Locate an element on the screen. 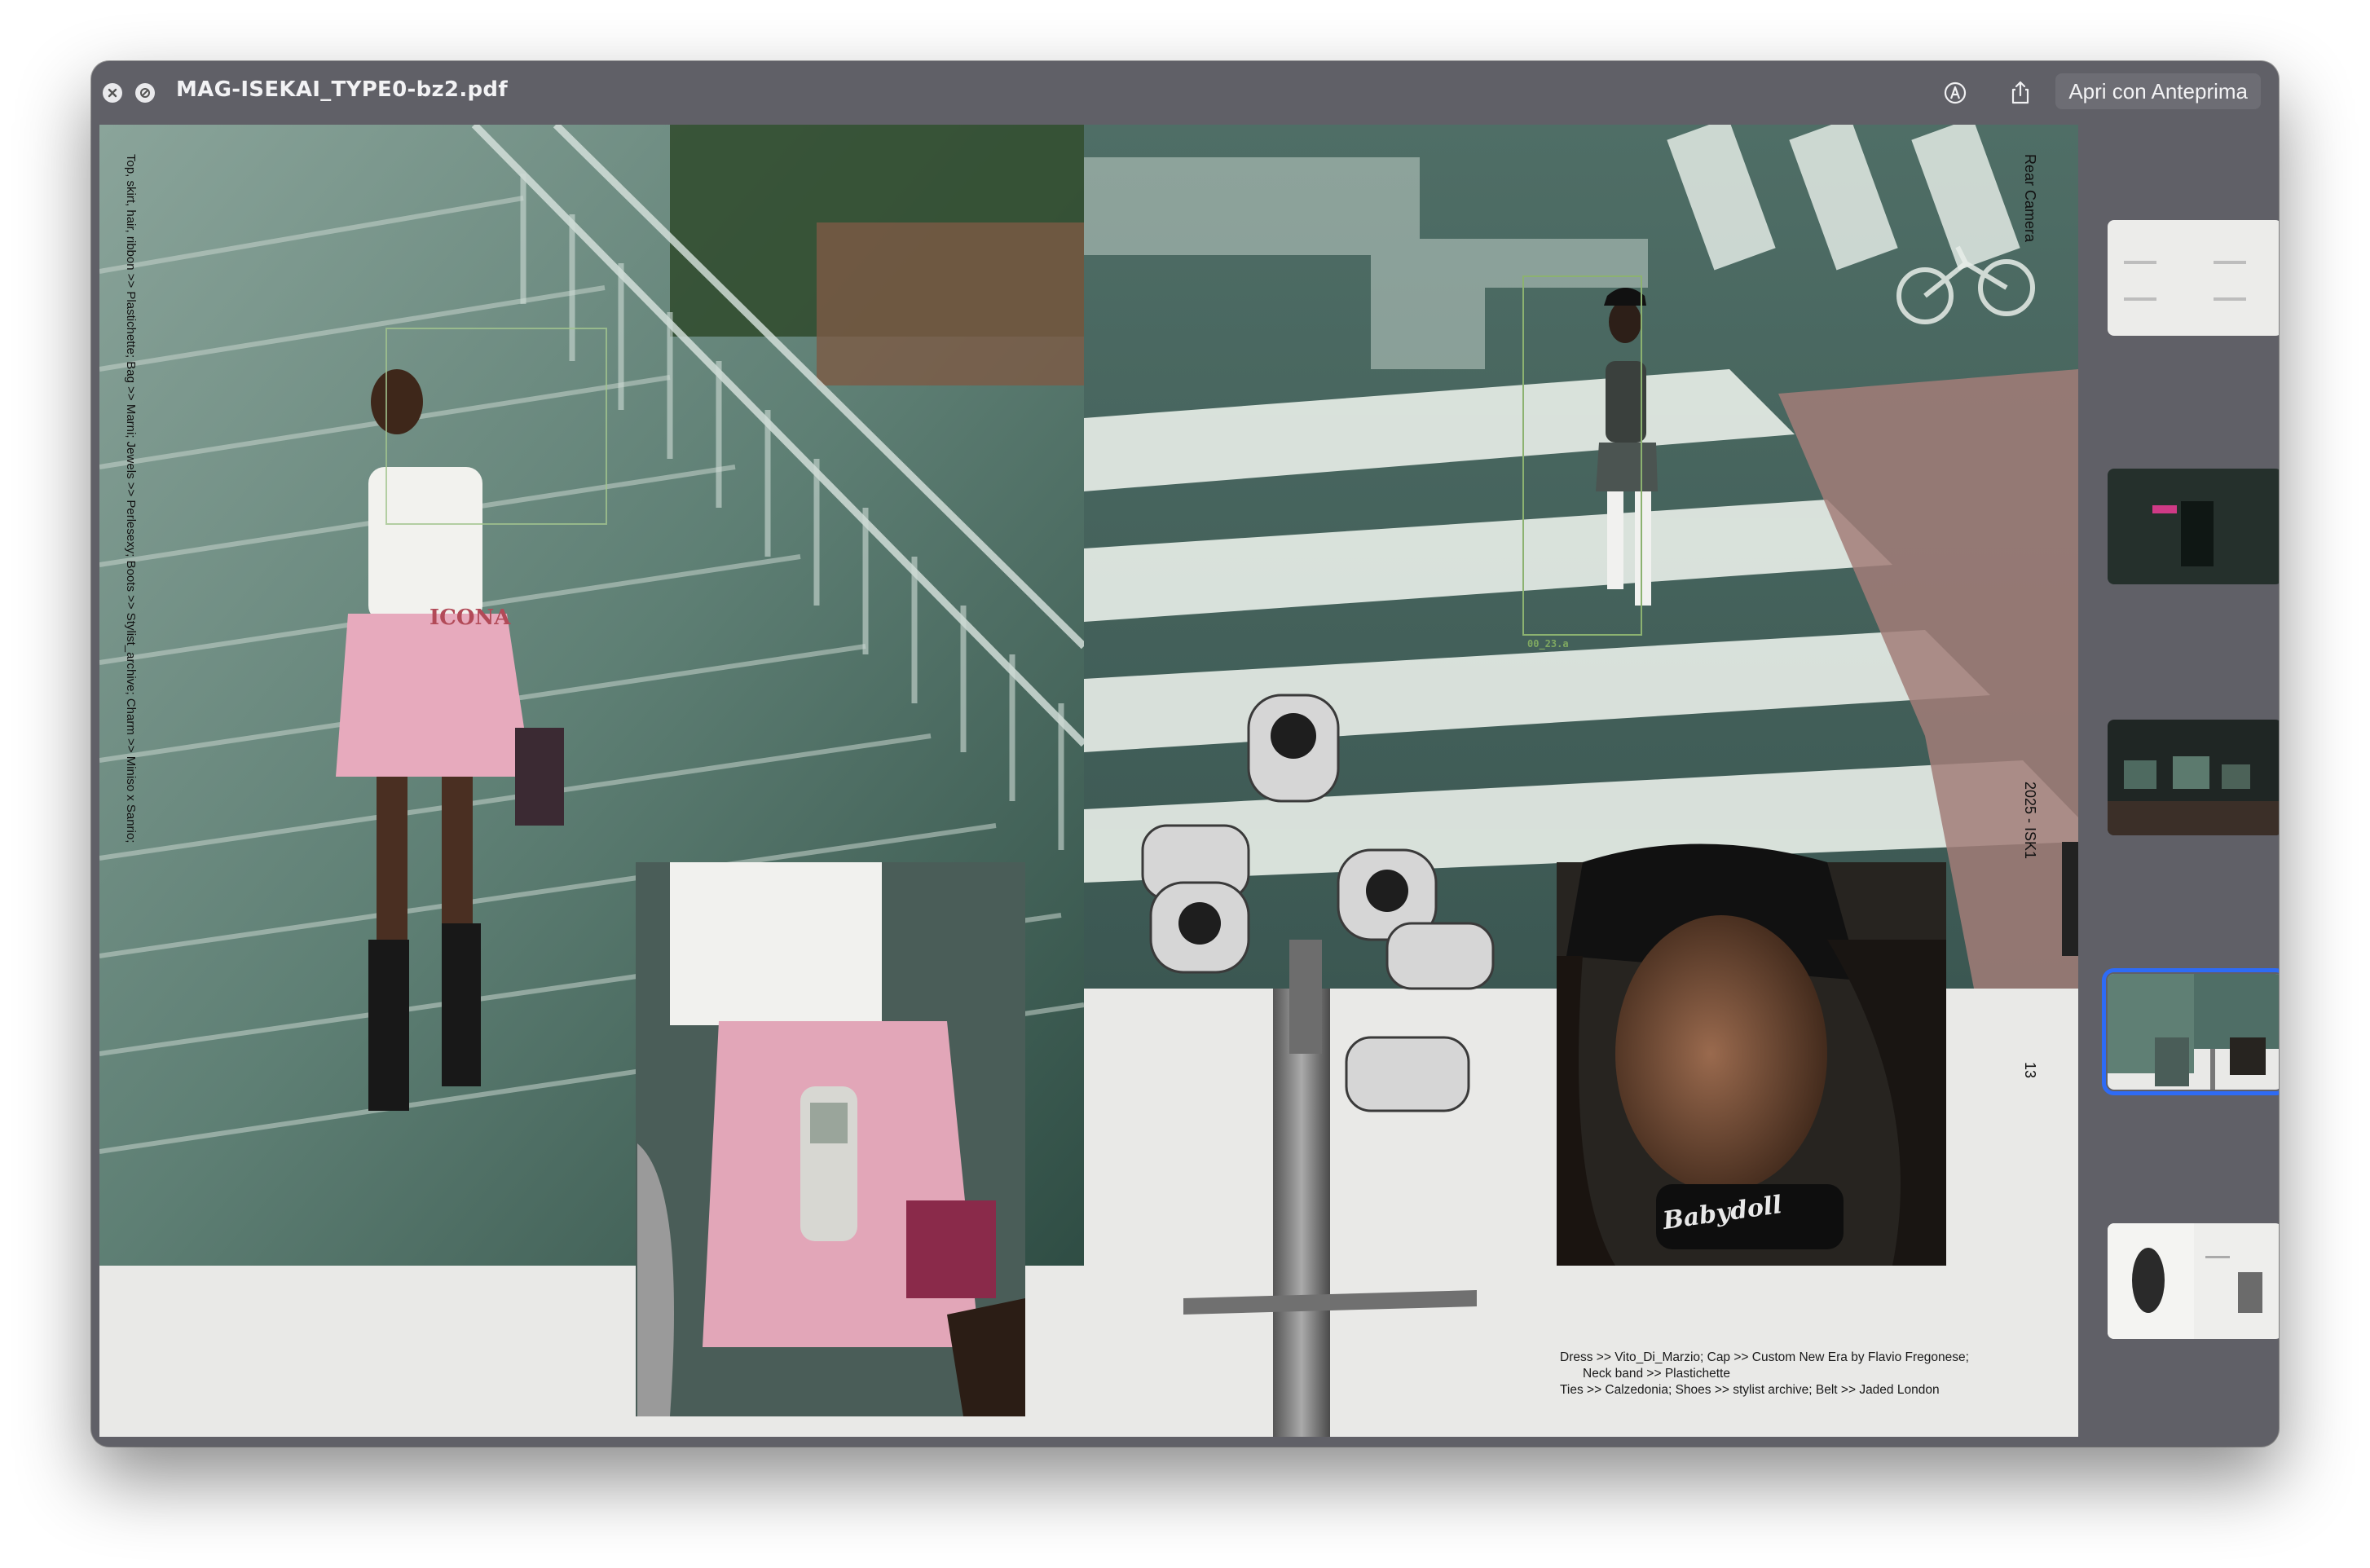 The width and height of the screenshot is (2370, 1568). close-icon is located at coordinates (113, 93).